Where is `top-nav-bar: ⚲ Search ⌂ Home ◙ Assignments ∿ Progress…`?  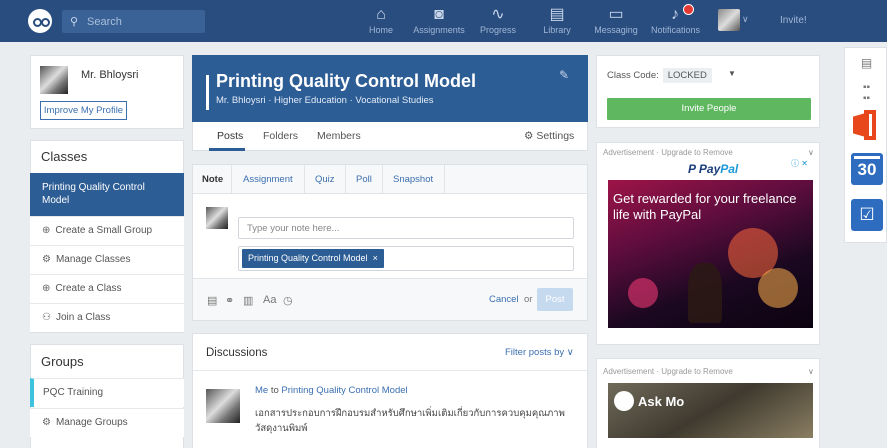 top-nav-bar: ⚲ Search ⌂ Home ◙ Assignments ∿ Progress… is located at coordinates (443, 21).